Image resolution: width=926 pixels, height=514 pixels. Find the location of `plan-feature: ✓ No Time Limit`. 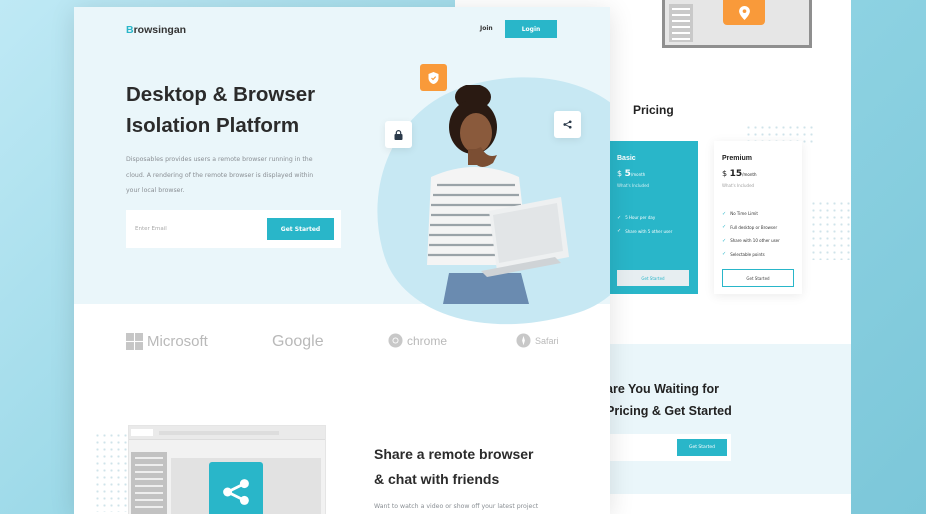

plan-feature: ✓ No Time Limit is located at coordinates (740, 213).